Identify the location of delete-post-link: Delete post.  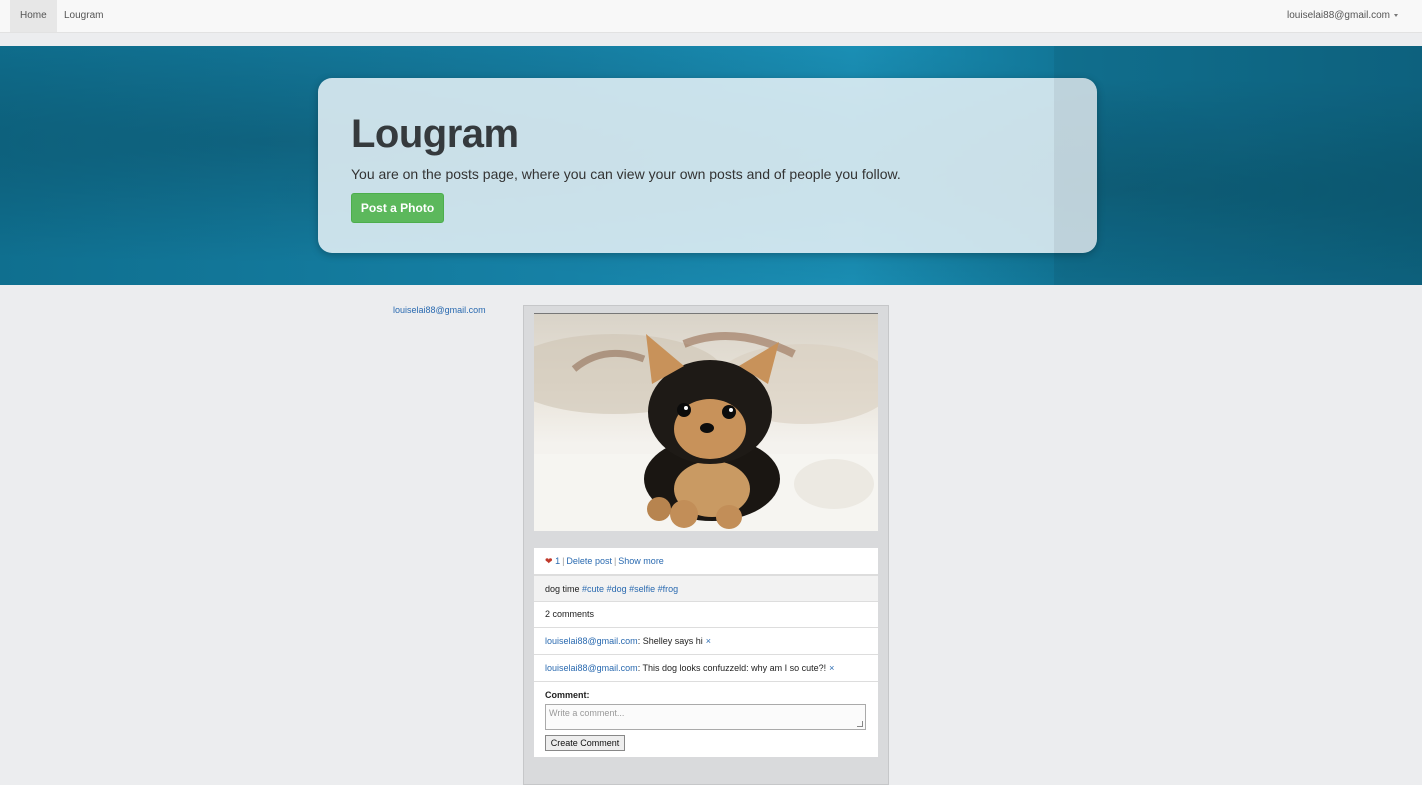
(589, 561).